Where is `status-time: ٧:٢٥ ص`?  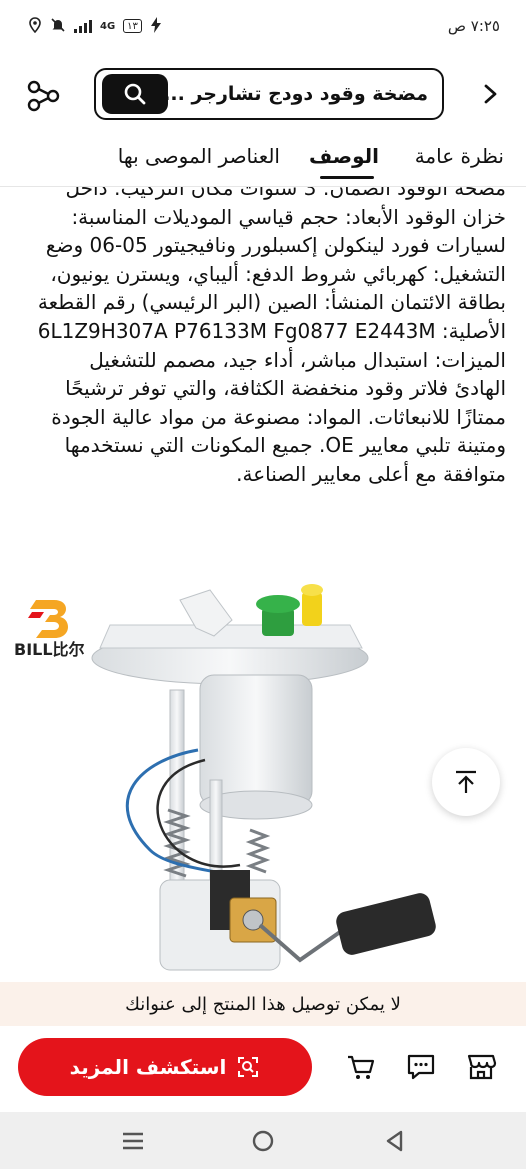 status-time: ٧:٢٥ ص is located at coordinates (473, 26).